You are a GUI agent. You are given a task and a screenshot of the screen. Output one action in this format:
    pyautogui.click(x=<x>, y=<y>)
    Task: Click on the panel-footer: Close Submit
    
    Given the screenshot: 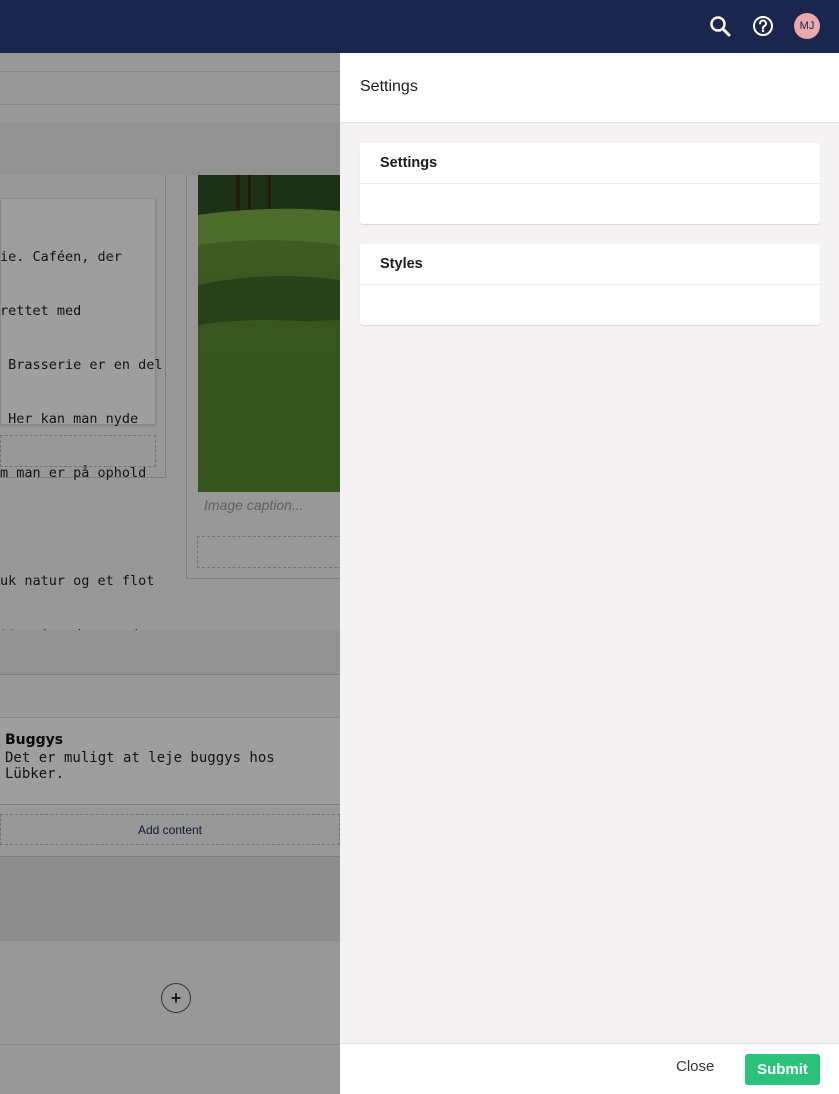 What is the action you would take?
    pyautogui.click(x=589, y=1068)
    